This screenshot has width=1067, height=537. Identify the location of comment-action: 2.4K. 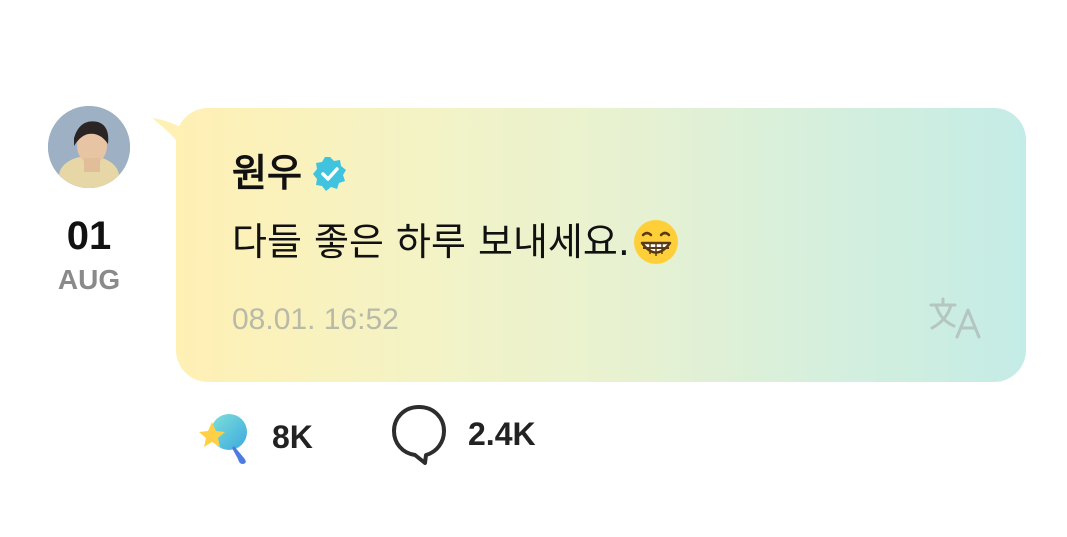
(463, 434).